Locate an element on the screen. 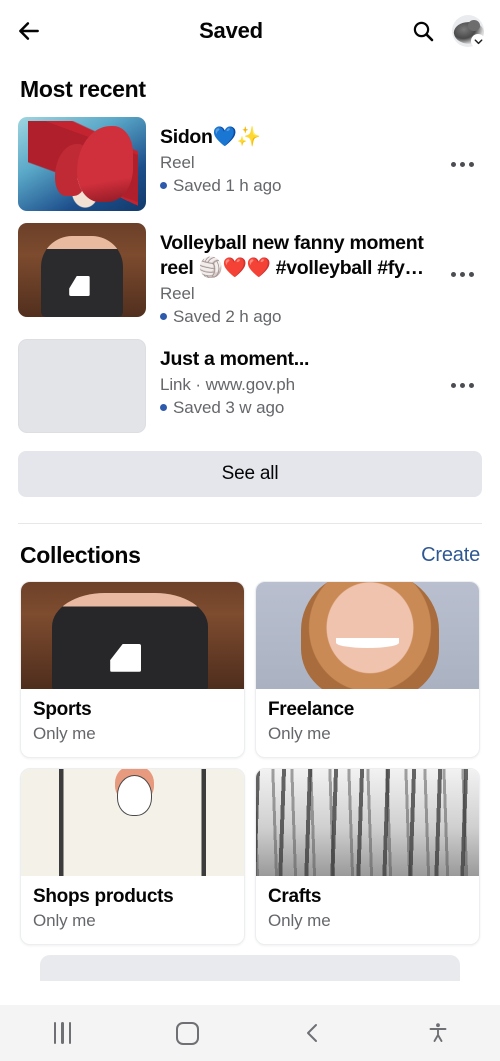 The image size is (500, 1061). accessibility-button is located at coordinates (437, 1033).